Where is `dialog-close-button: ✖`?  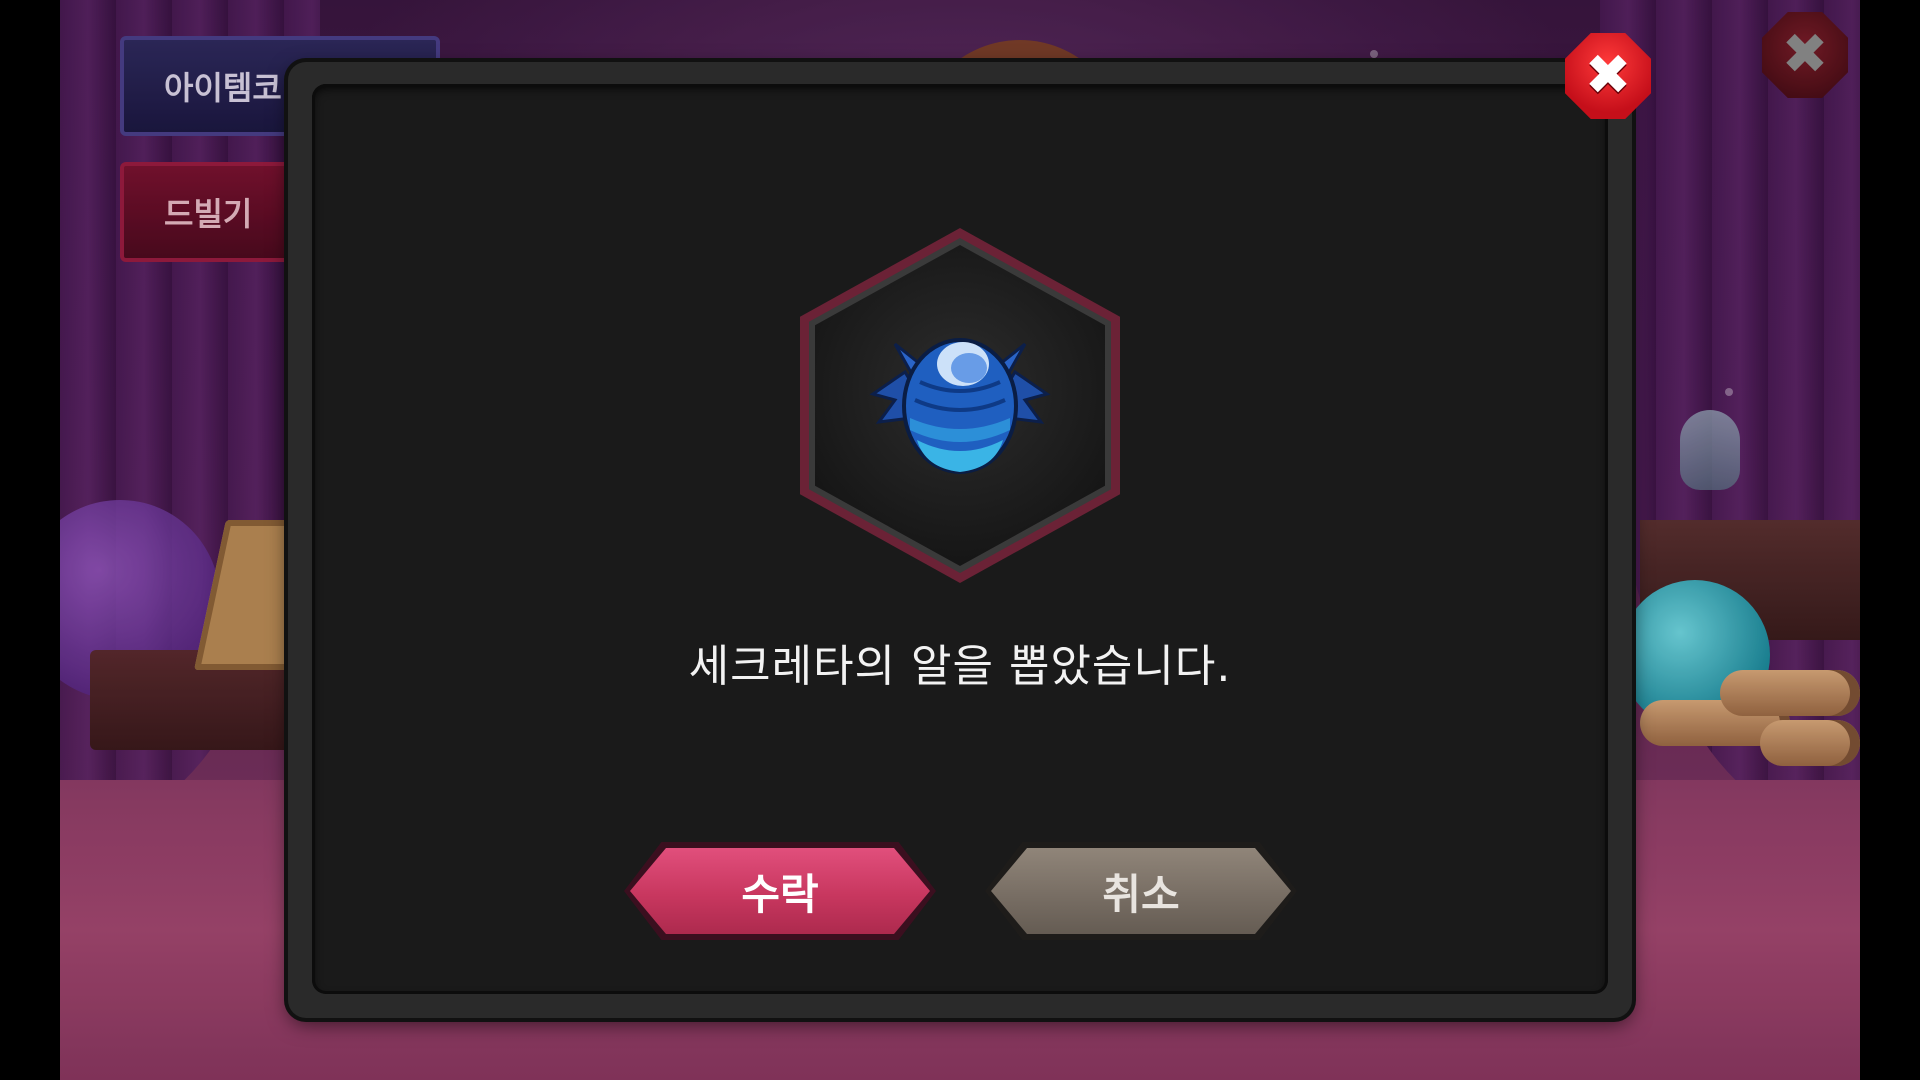 dialog-close-button: ✖ is located at coordinates (1608, 76).